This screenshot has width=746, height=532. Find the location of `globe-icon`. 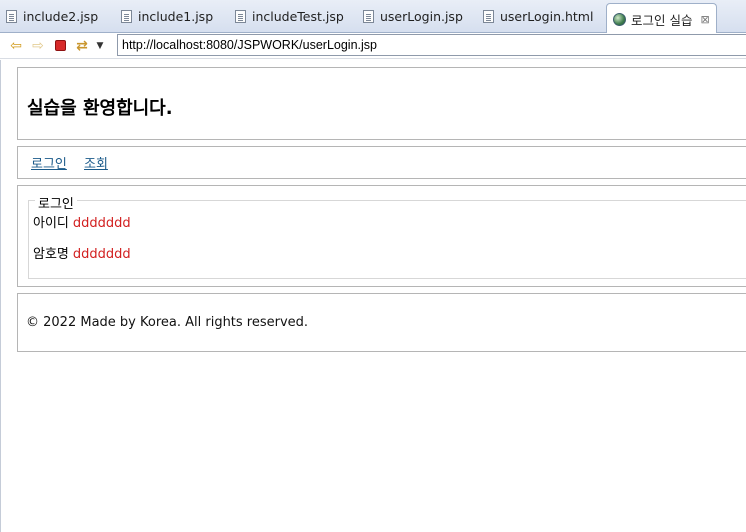

globe-icon is located at coordinates (619, 19).